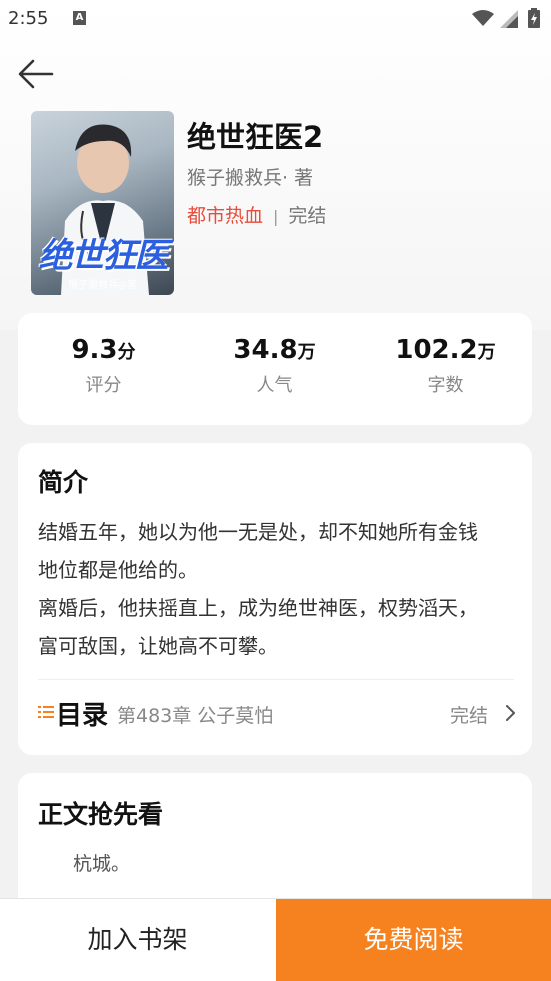 This screenshot has width=551, height=981. What do you see at coordinates (445, 366) in the screenshot?
I see `stat-word-count: 102.2万 字数` at bounding box center [445, 366].